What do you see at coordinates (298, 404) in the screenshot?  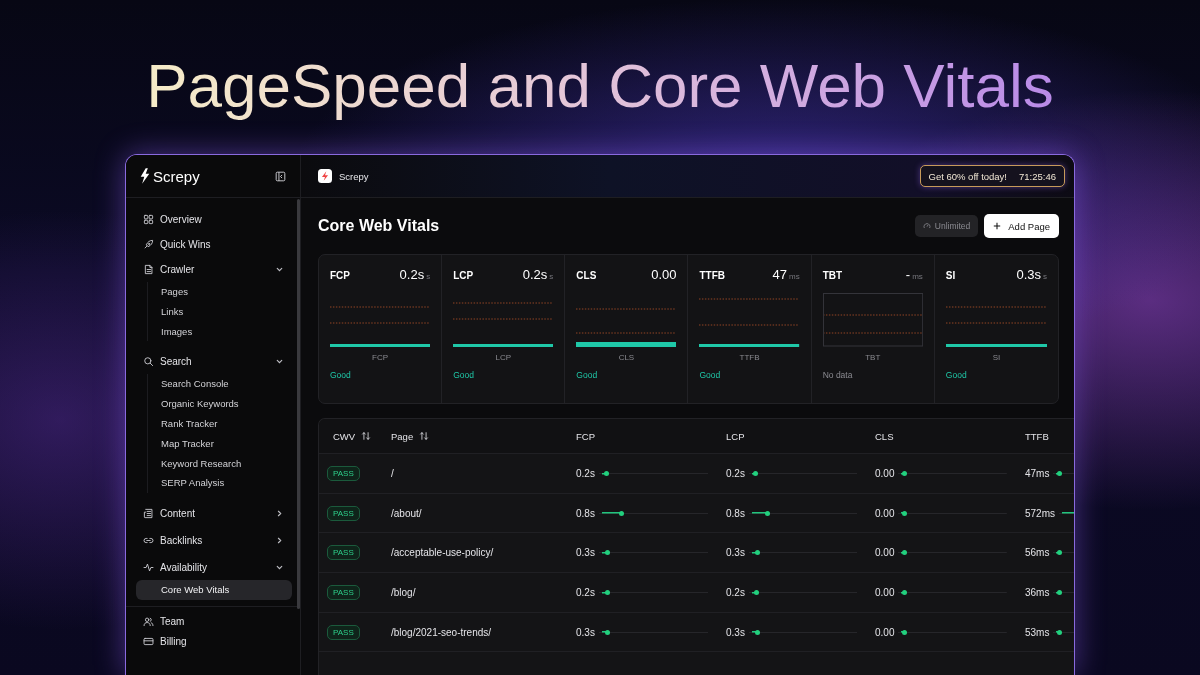 I see `scrollbar` at bounding box center [298, 404].